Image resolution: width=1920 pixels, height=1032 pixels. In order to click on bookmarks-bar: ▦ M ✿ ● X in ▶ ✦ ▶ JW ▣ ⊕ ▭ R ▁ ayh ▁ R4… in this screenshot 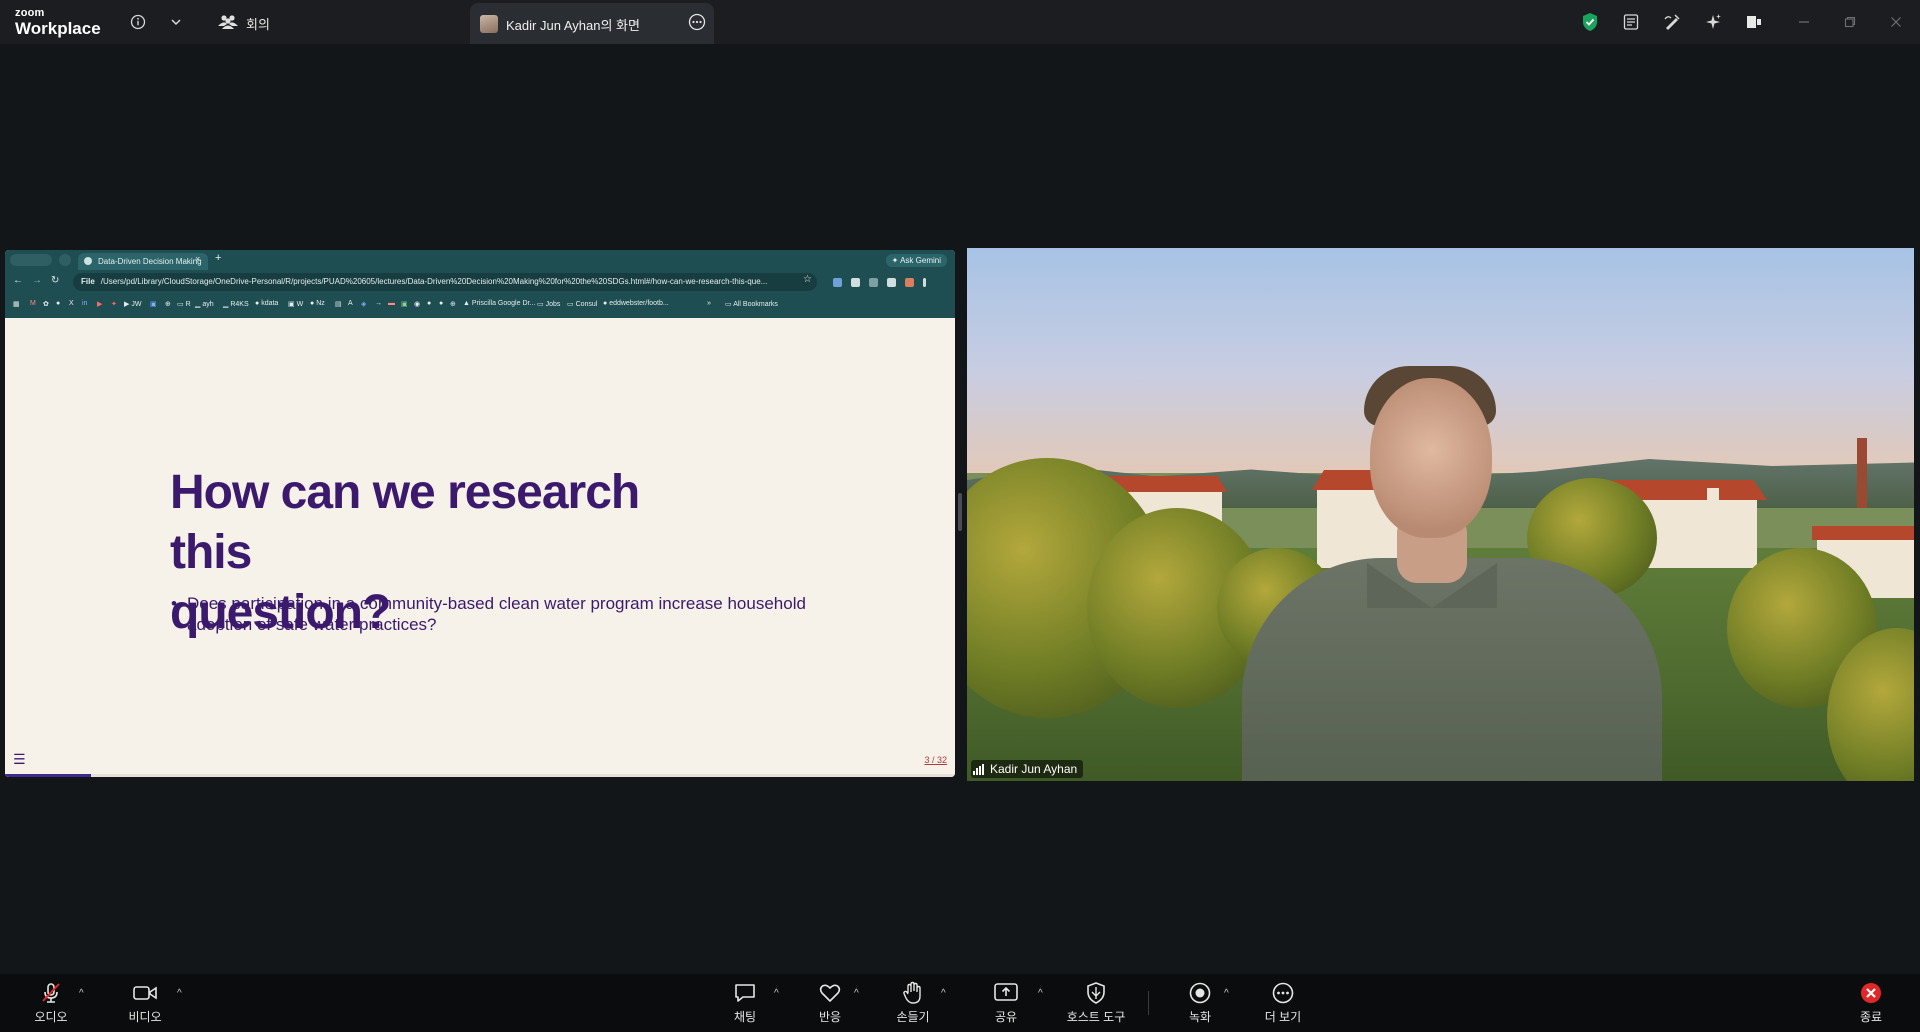, I will do `click(480, 304)`.